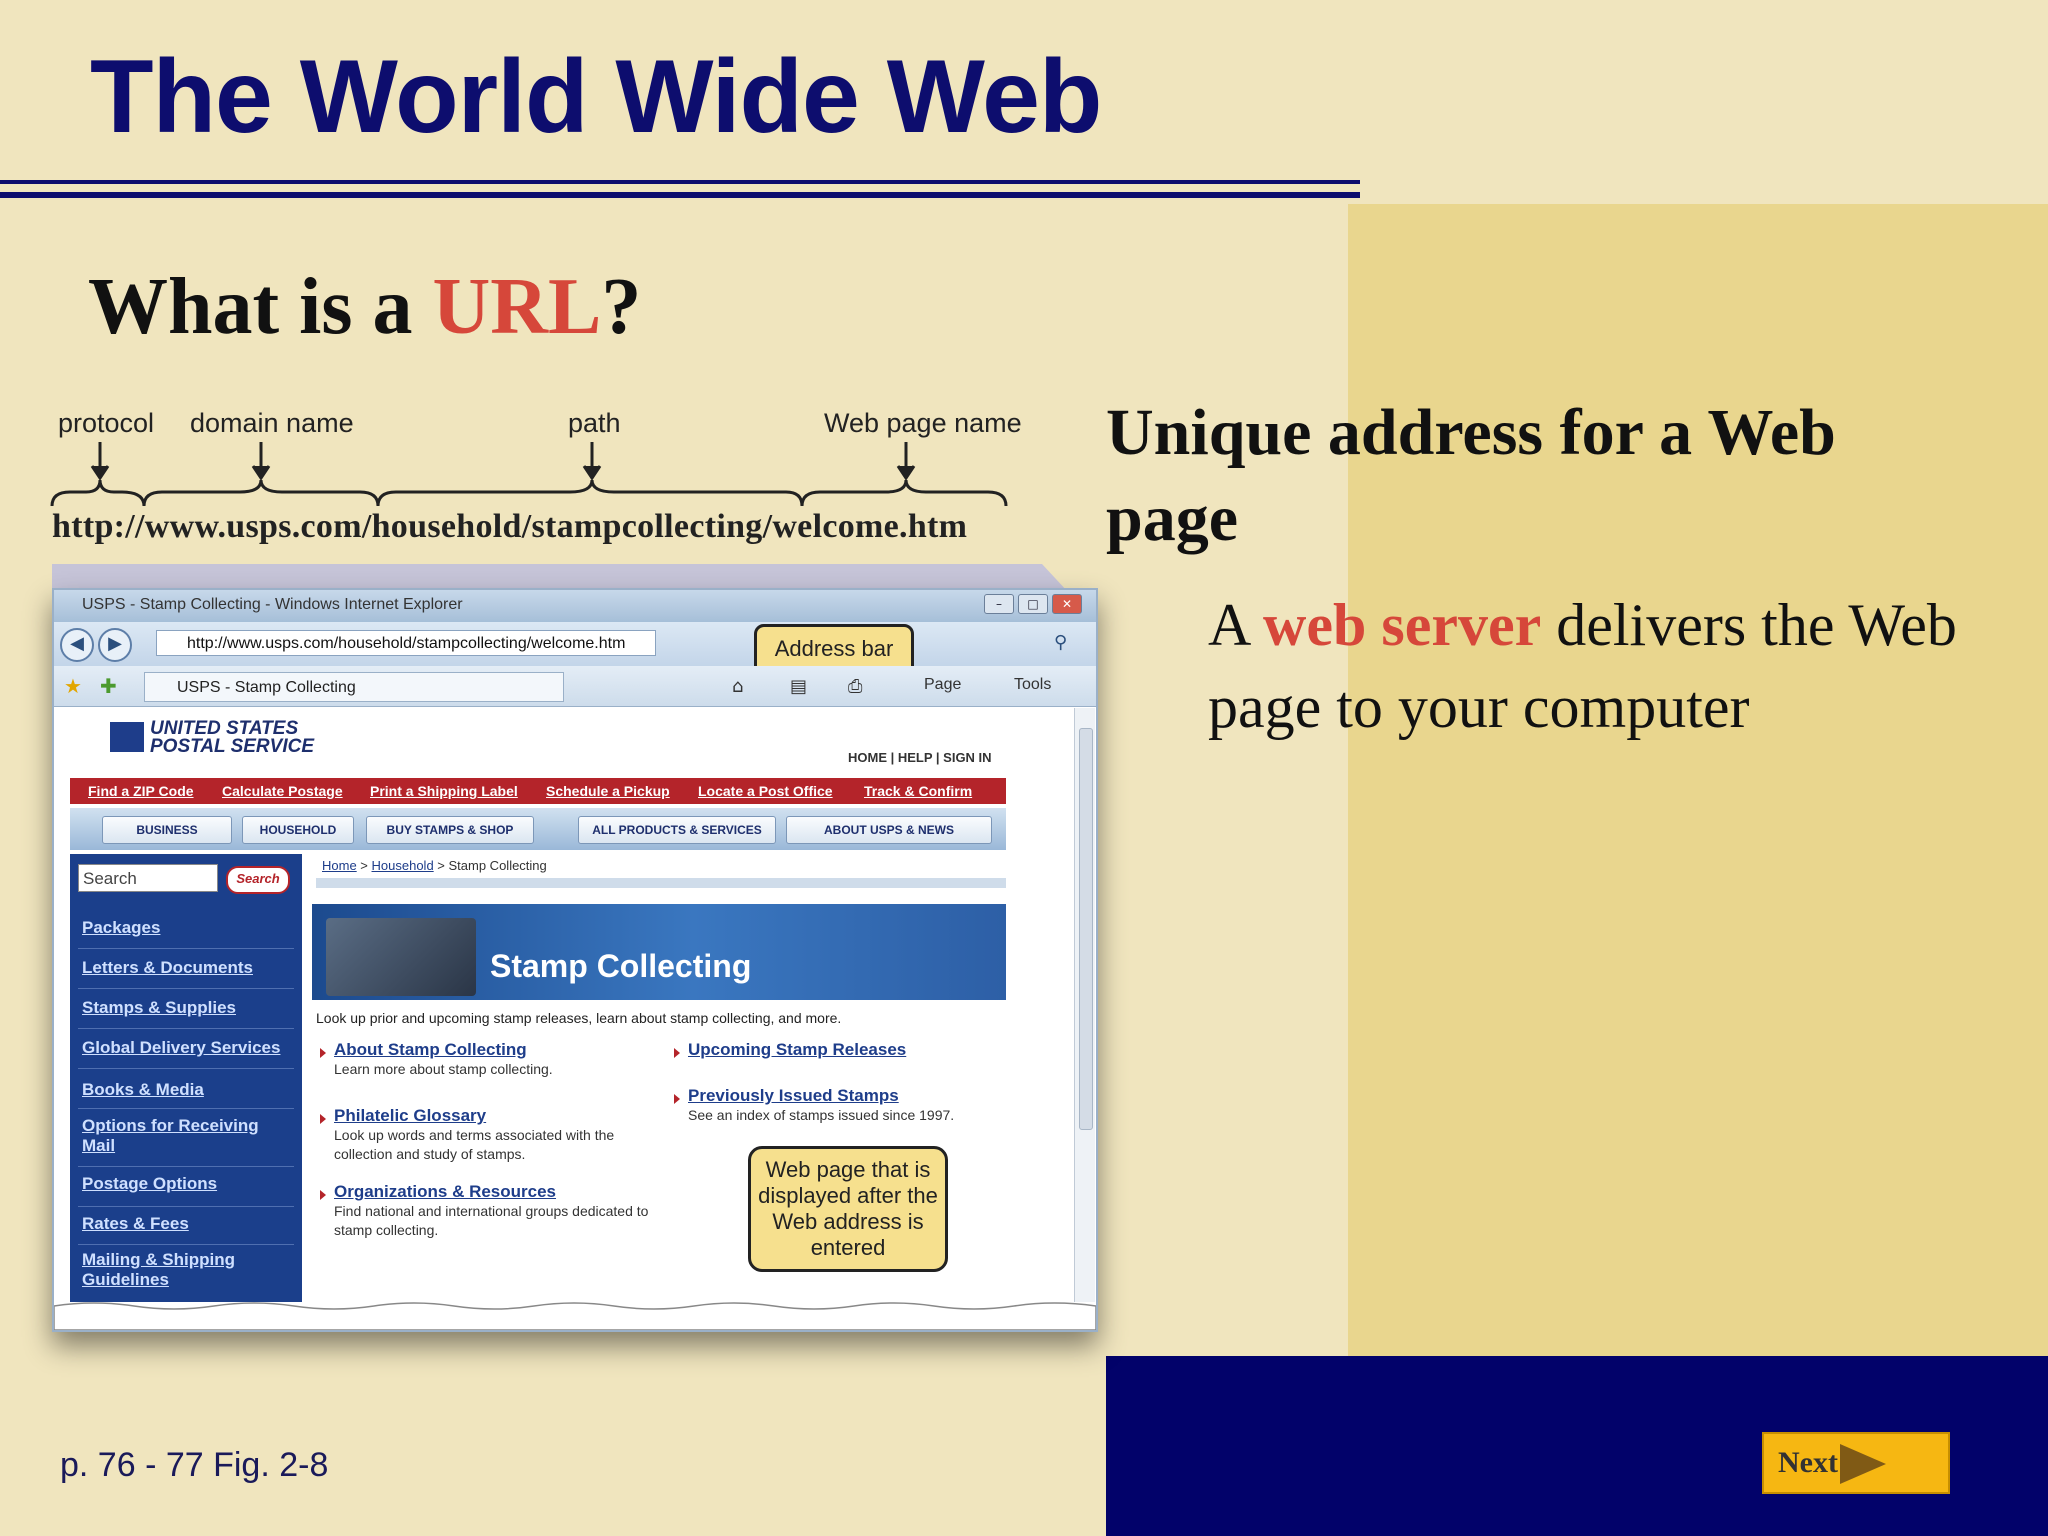 The width and height of the screenshot is (2048, 1536). What do you see at coordinates (159, 1008) in the screenshot?
I see `sidebar-item-stamps: Stamps & Supplies` at bounding box center [159, 1008].